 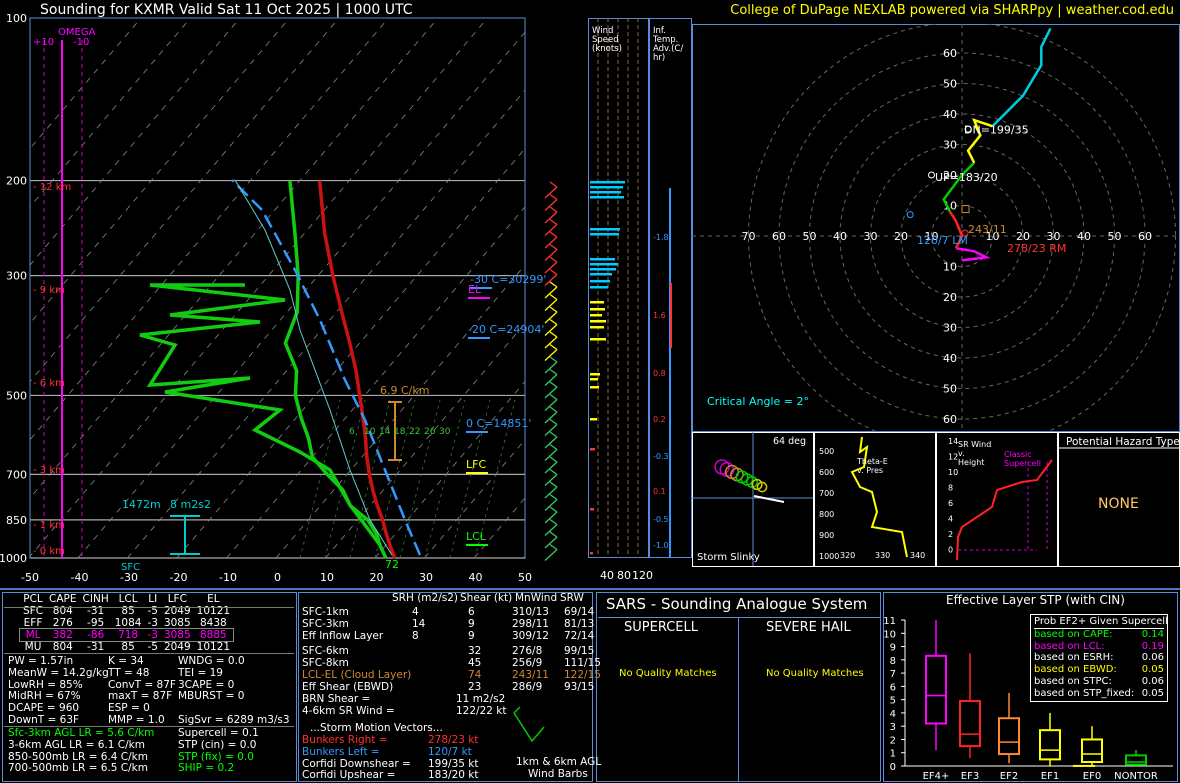 I want to click on adv-label: 1.6, so click(x=659, y=315).